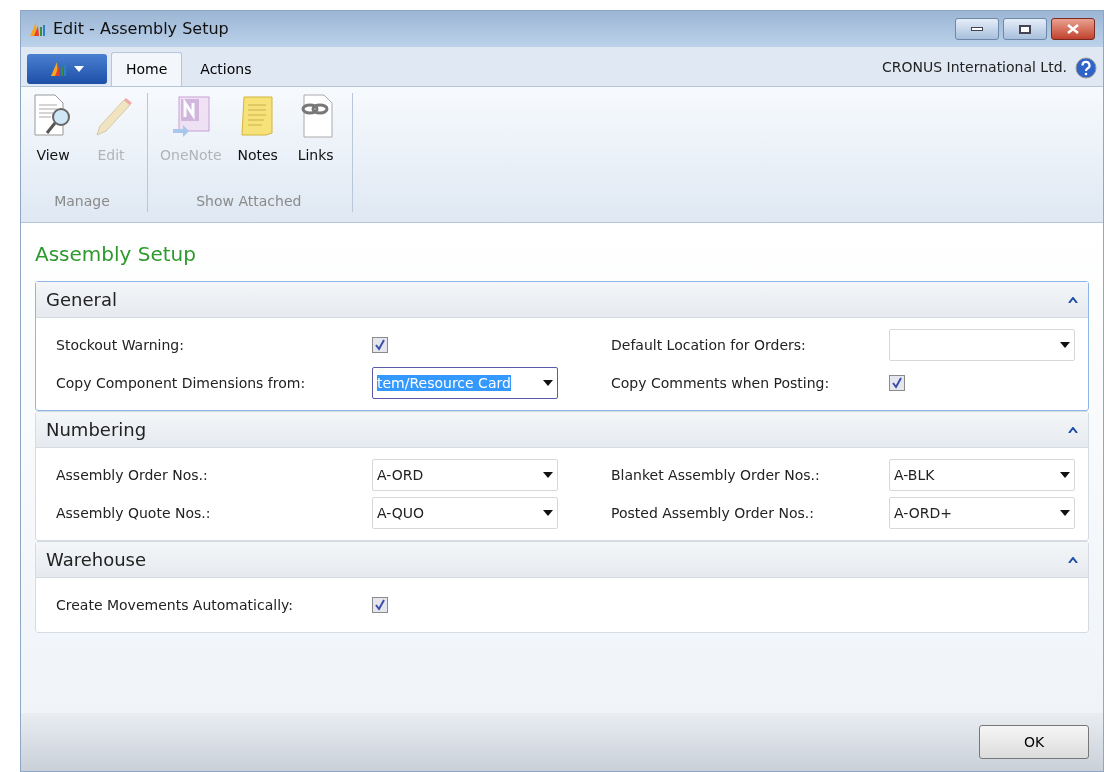 The image size is (1104, 772). What do you see at coordinates (132, 475) in the screenshot?
I see `field-label: Assembly Order Nos.:` at bounding box center [132, 475].